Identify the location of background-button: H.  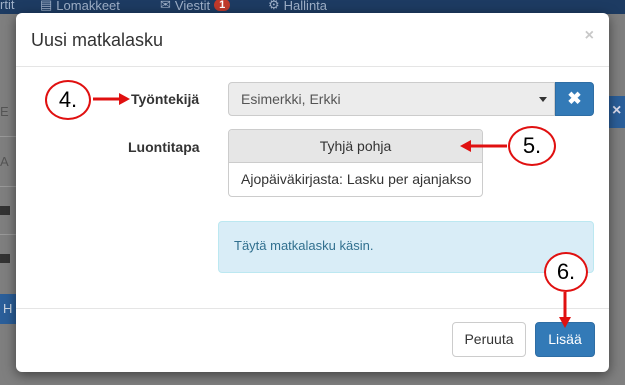
(8, 309).